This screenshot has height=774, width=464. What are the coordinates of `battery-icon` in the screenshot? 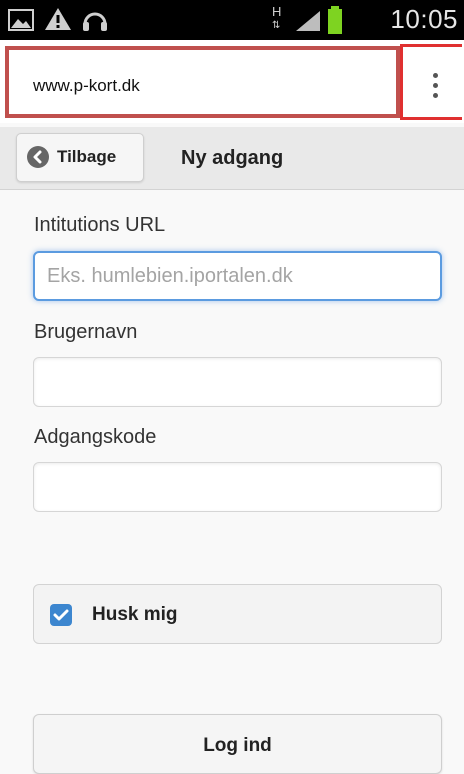 It's located at (335, 20).